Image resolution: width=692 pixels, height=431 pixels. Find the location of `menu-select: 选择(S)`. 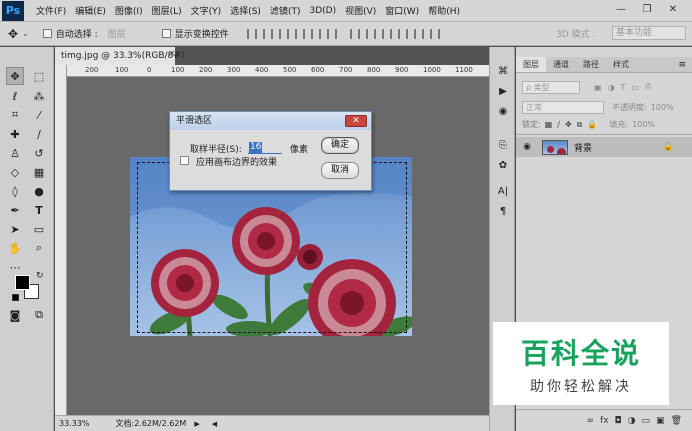

menu-select: 选择(S) is located at coordinates (245, 10).